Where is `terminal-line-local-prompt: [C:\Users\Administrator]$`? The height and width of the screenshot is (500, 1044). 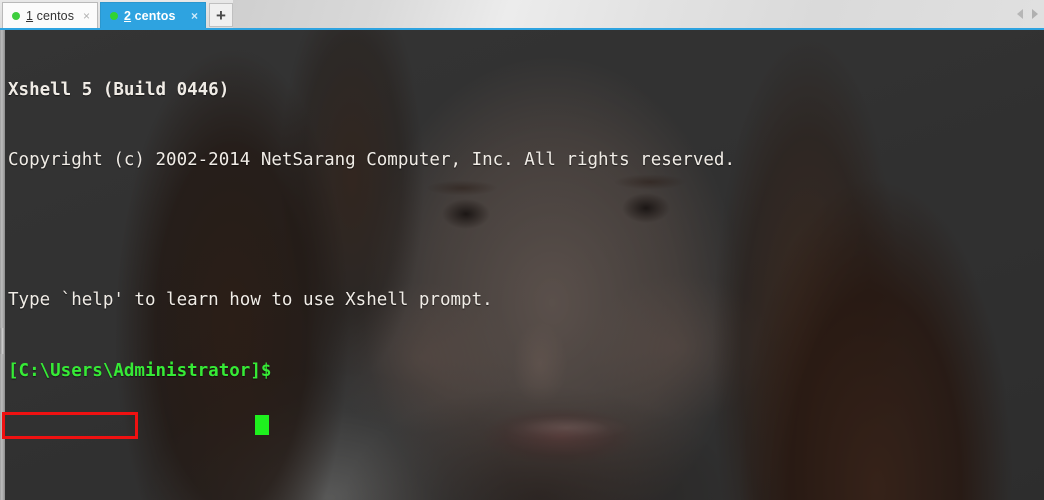
terminal-line-local-prompt: [C:\Users\Administrator]$ is located at coordinates (140, 370).